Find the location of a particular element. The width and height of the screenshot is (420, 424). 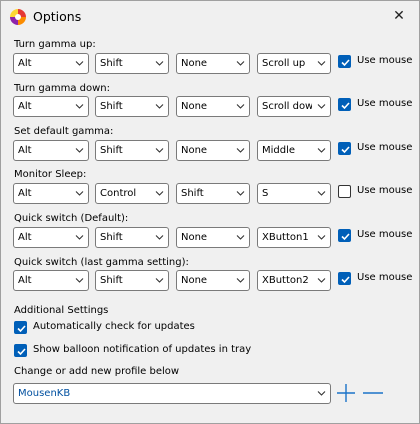

key-select: Middle is located at coordinates (294, 150).